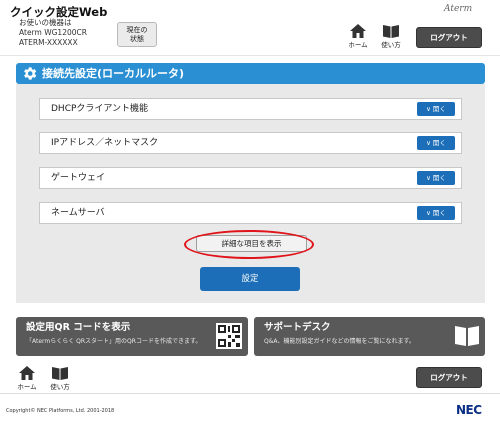 The height and width of the screenshot is (432, 500). What do you see at coordinates (458, 9) in the screenshot?
I see `brand-logo: Aterm` at bounding box center [458, 9].